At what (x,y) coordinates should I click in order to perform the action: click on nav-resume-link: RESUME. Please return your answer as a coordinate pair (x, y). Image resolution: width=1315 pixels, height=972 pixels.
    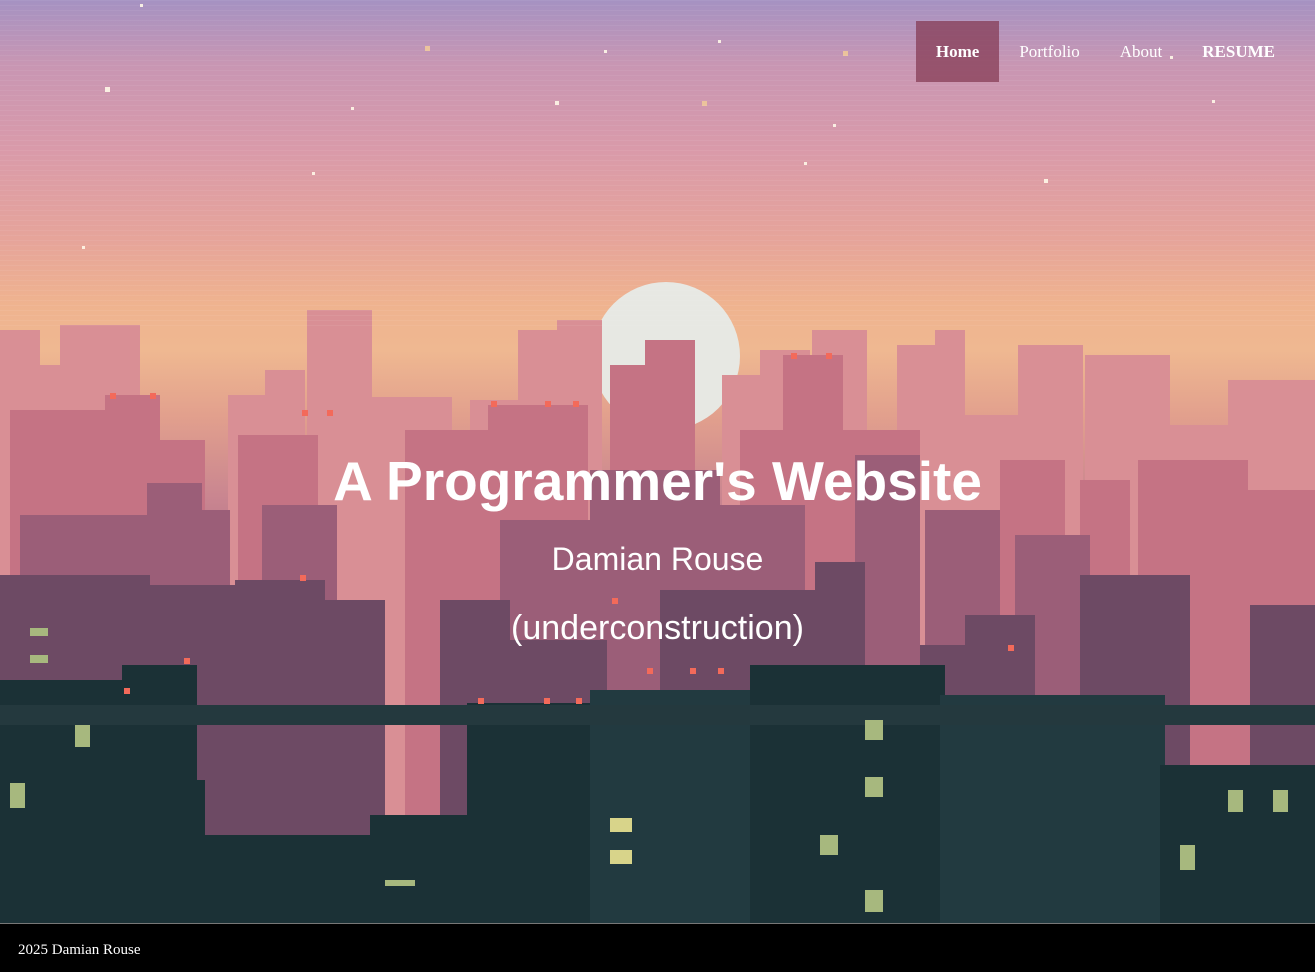
    Looking at the image, I should click on (1238, 51).